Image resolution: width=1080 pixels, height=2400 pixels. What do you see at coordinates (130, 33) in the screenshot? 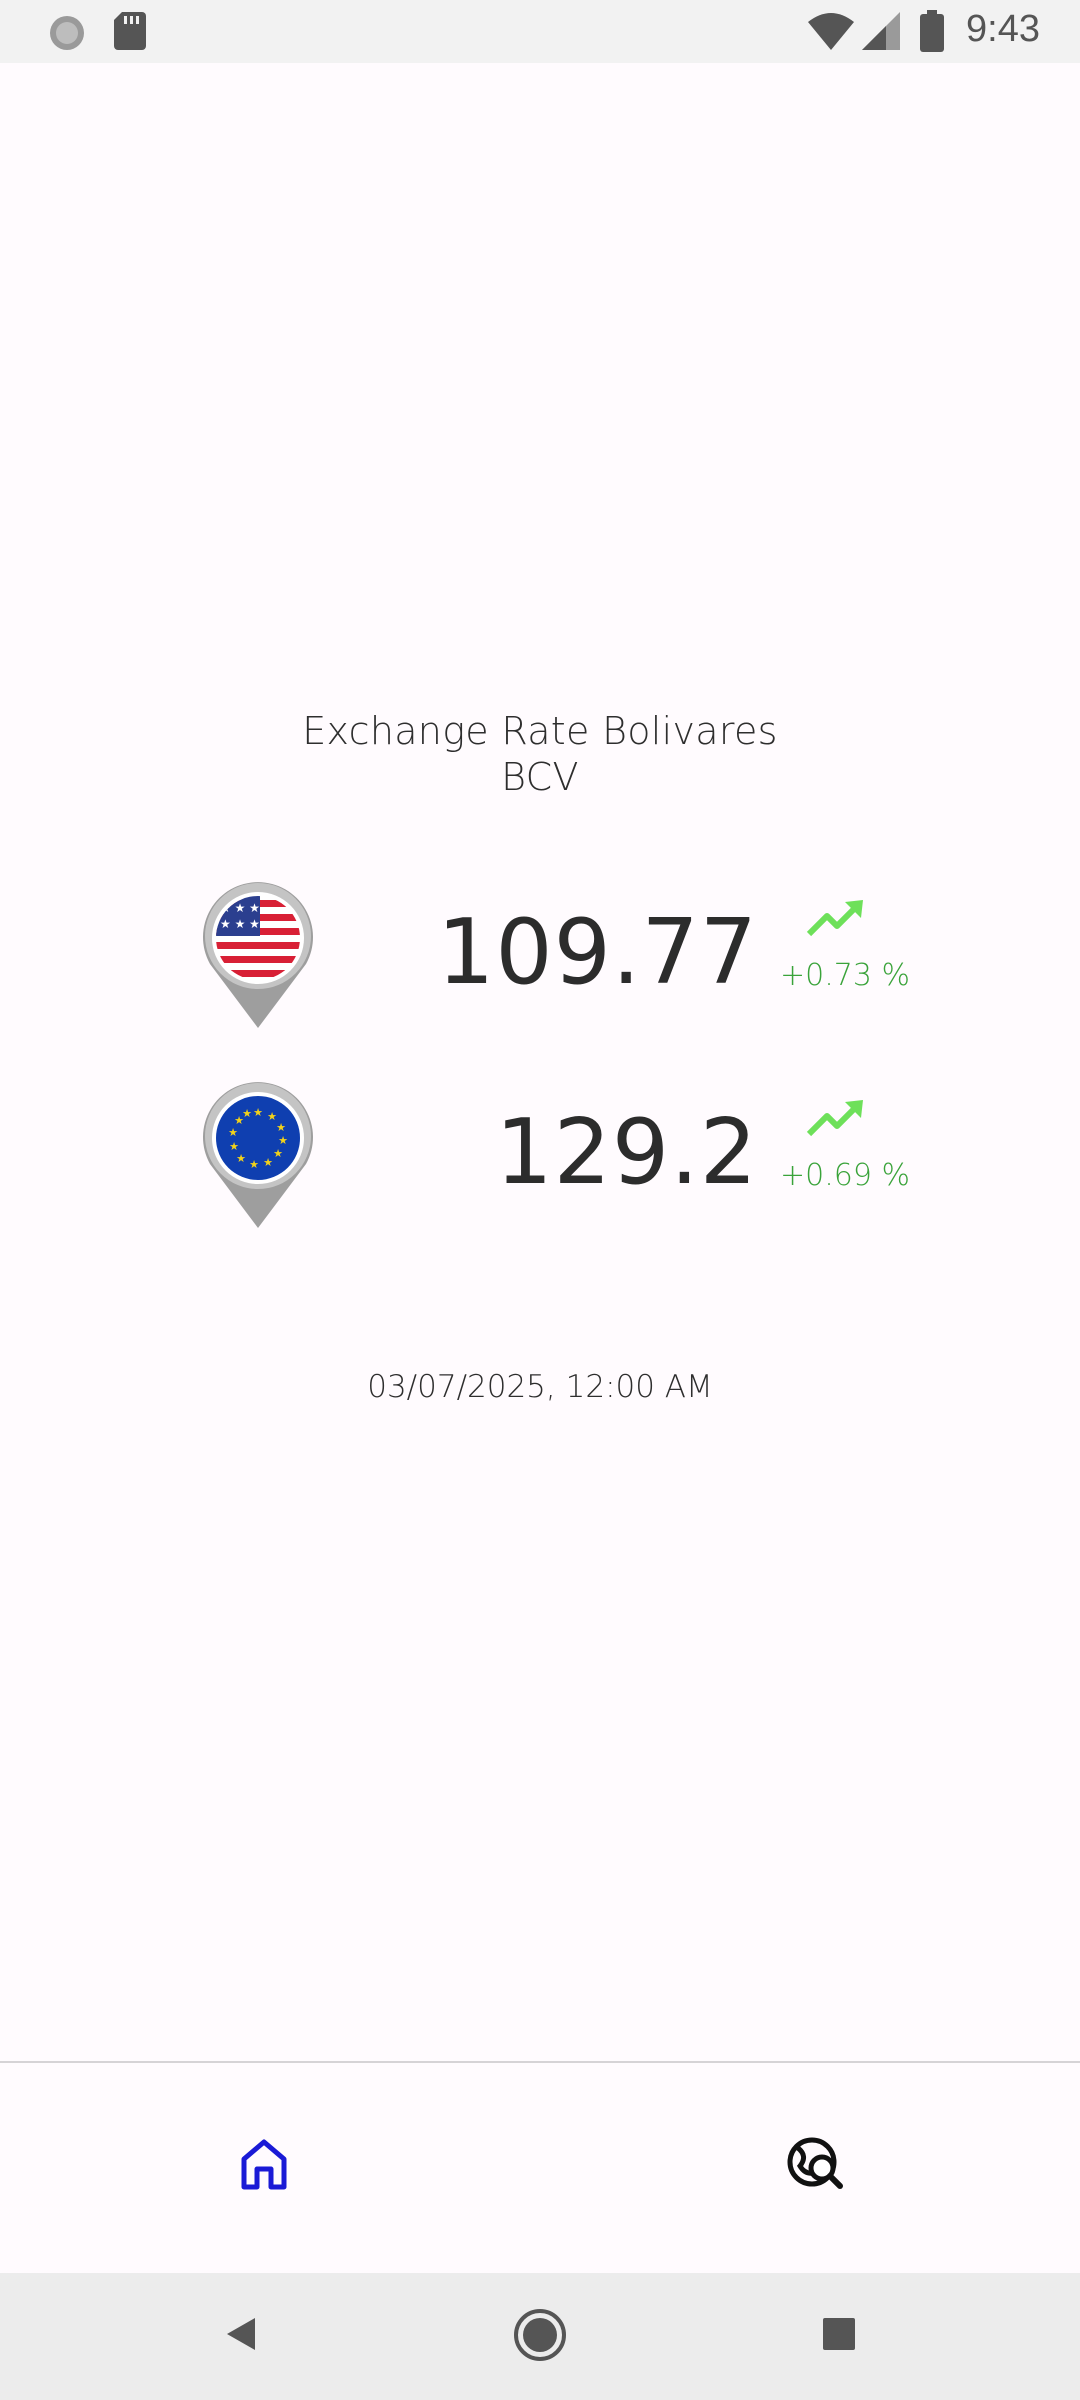
I see `sd-card-icon` at bounding box center [130, 33].